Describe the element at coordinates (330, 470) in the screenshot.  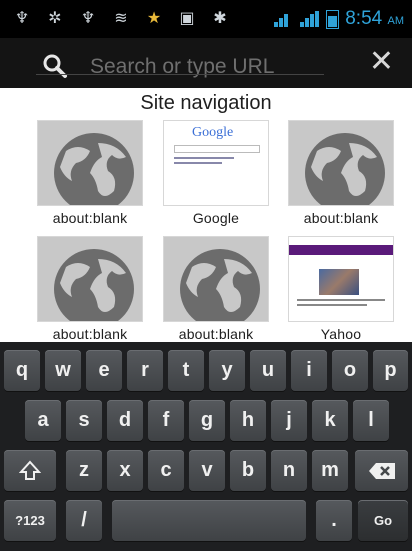
I see `key-m: m` at that location.